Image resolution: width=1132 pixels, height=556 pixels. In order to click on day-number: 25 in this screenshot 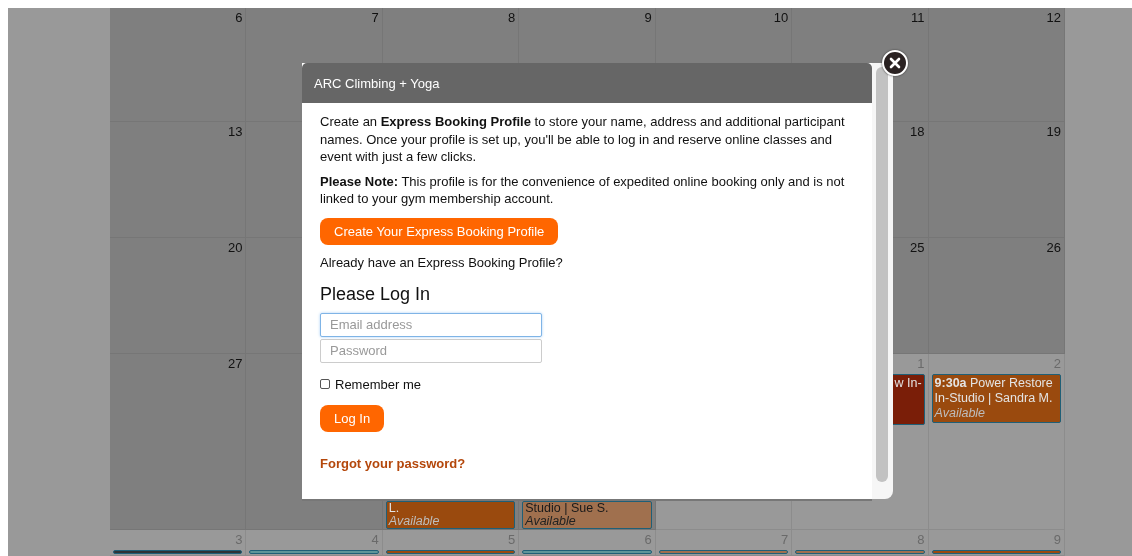, I will do `click(917, 247)`.